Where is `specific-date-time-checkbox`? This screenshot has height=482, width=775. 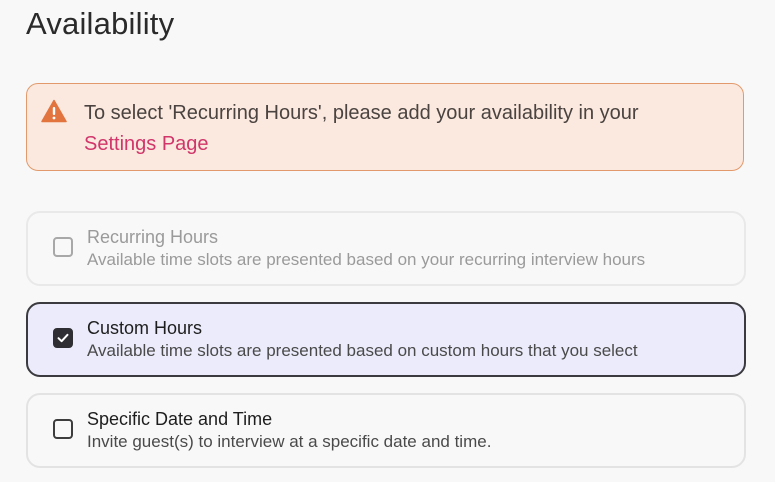 specific-date-time-checkbox is located at coordinates (63, 429).